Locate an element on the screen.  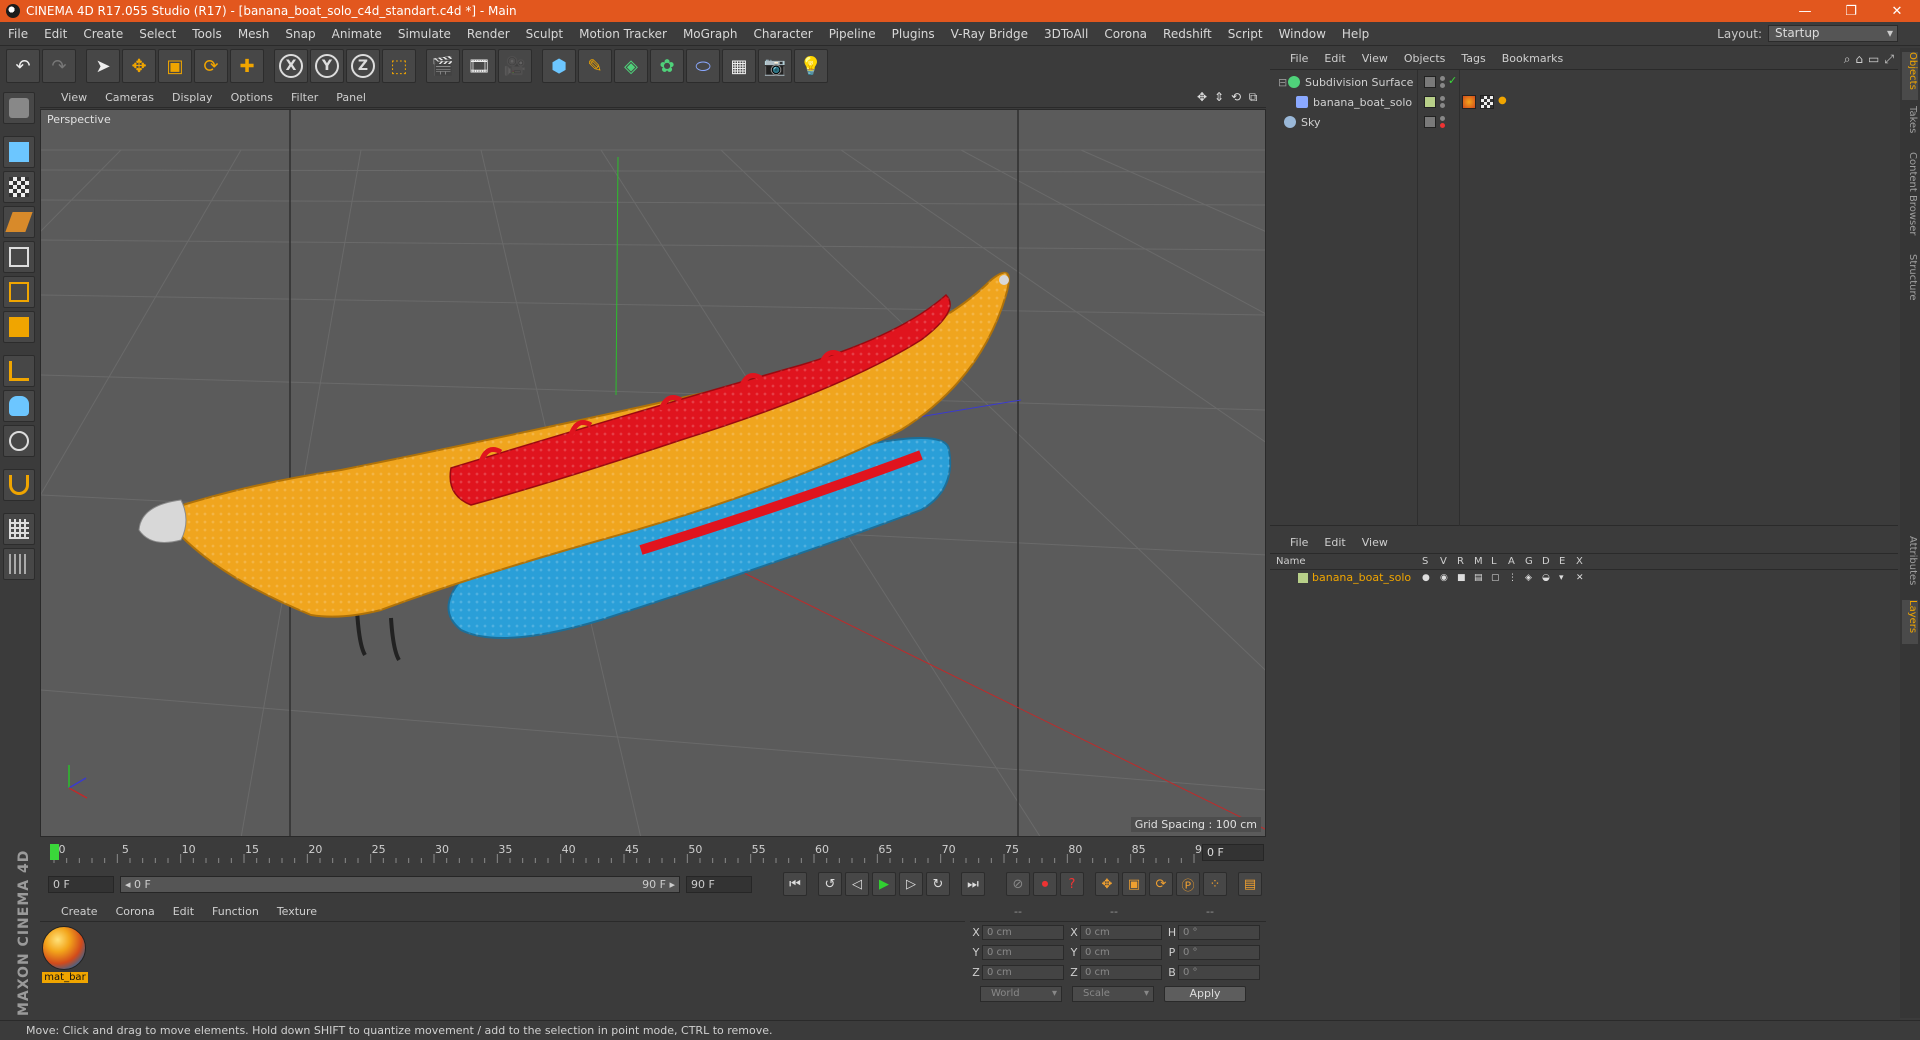
menu-character: Character is located at coordinates (782, 34).